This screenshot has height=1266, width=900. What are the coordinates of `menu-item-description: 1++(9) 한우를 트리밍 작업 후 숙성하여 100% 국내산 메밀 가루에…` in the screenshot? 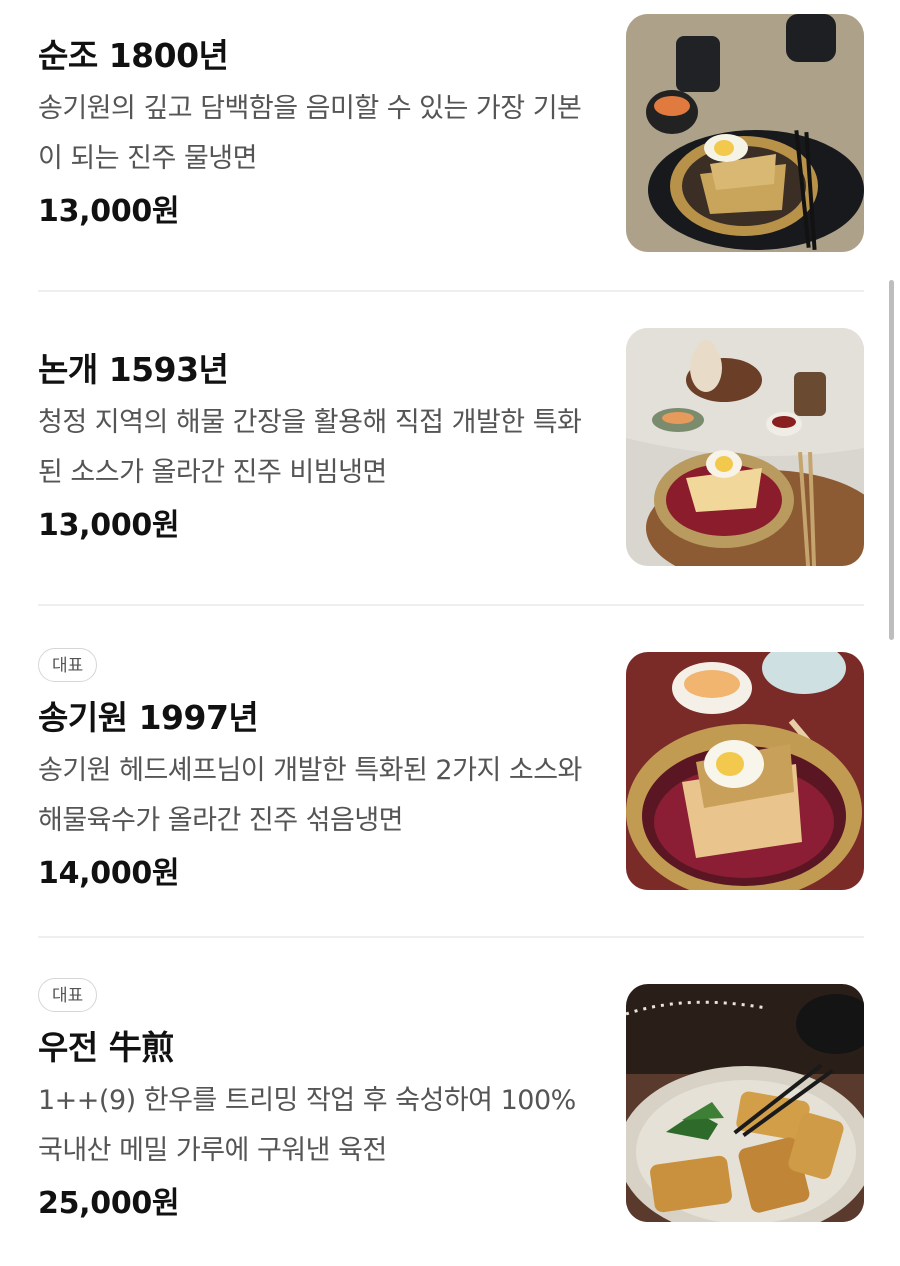 It's located at (307, 1125).